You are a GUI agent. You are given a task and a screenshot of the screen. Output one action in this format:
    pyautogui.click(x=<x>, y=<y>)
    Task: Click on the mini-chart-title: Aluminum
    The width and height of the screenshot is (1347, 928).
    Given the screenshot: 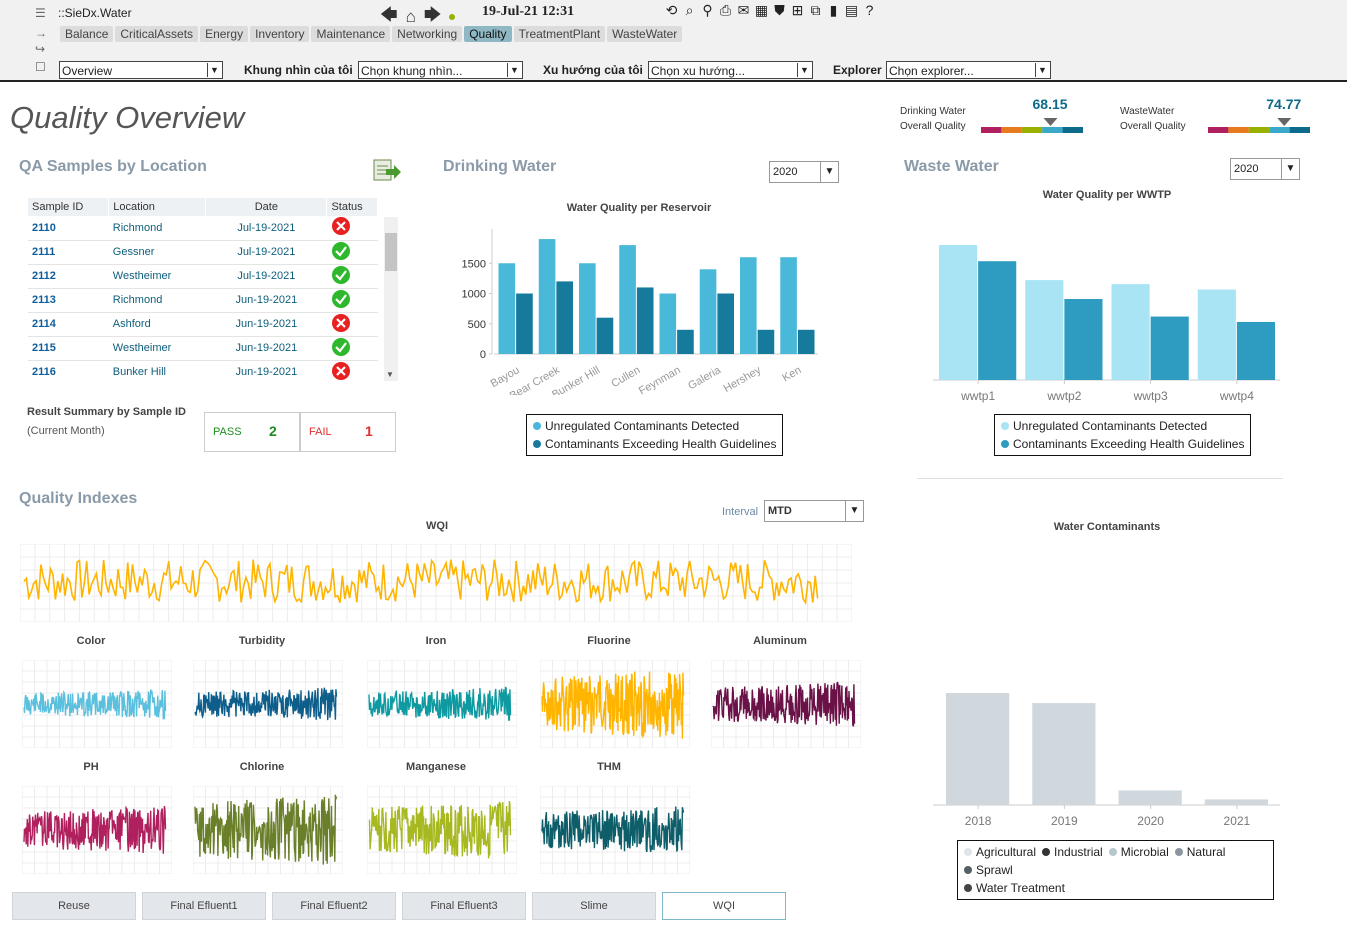 What is the action you would take?
    pyautogui.click(x=780, y=641)
    